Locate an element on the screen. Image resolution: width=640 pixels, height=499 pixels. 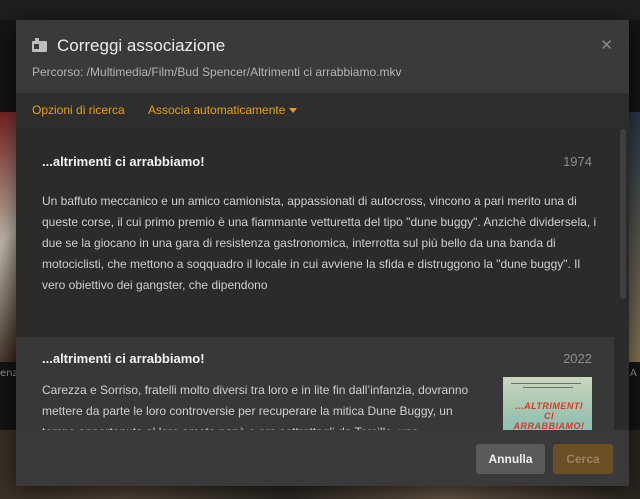
cancel-button: Annulla is located at coordinates (510, 459).